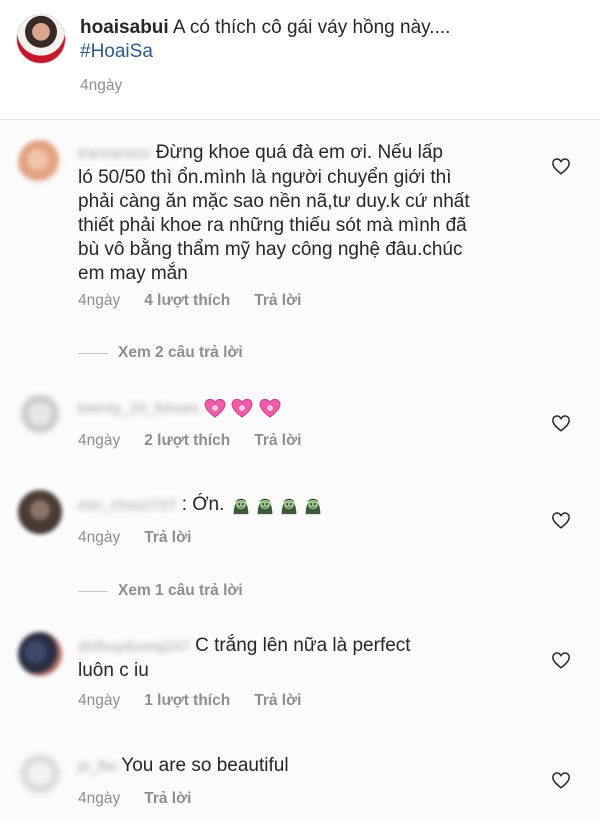 The width and height of the screenshot is (600, 823). What do you see at coordinates (205, 765) in the screenshot?
I see `comment-text: You are so beautiful` at bounding box center [205, 765].